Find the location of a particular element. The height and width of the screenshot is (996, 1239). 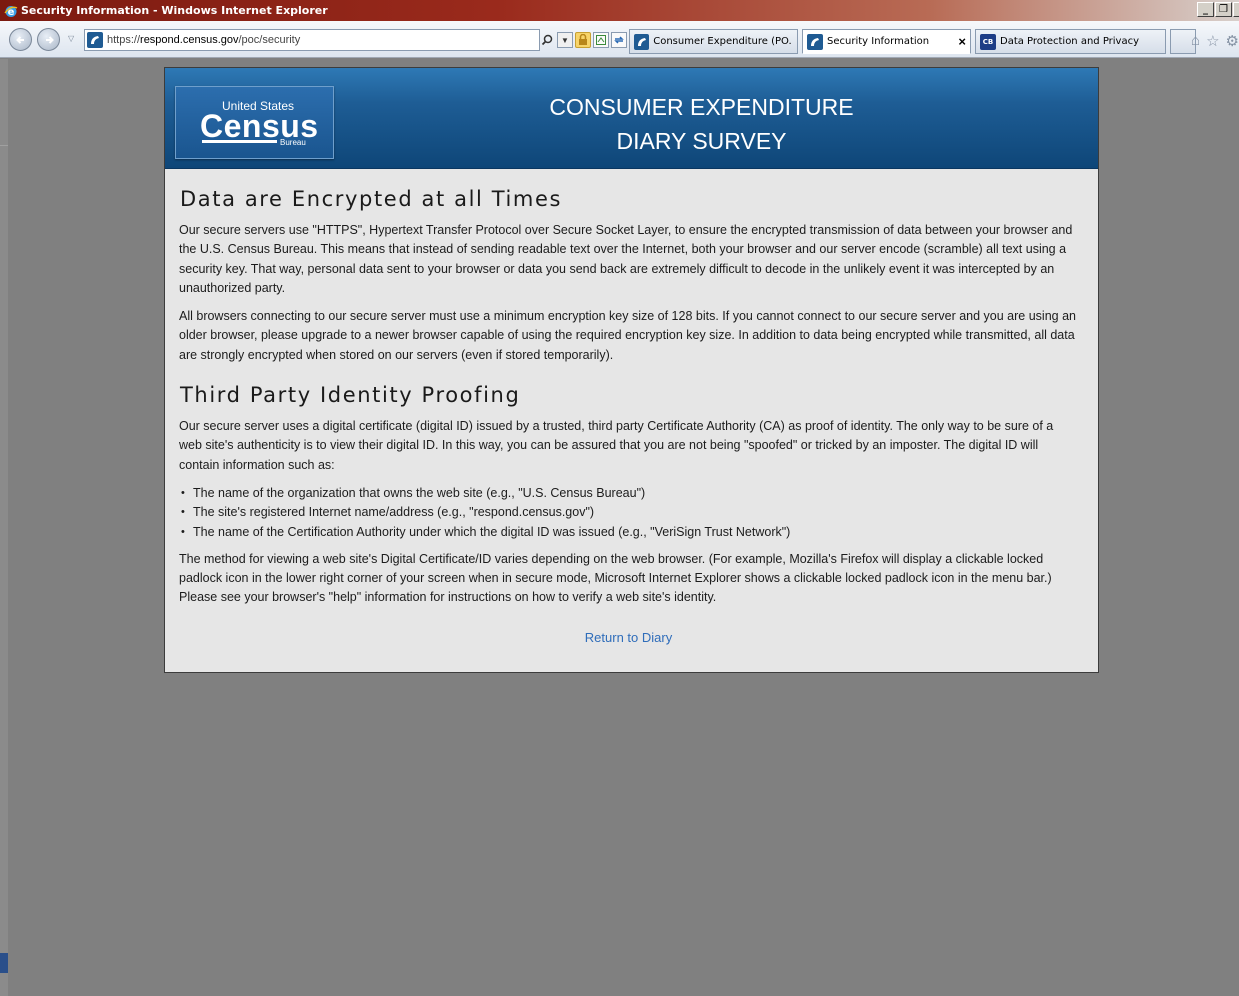

census-bureau-logo: United States Census Bureau is located at coordinates (254, 122).